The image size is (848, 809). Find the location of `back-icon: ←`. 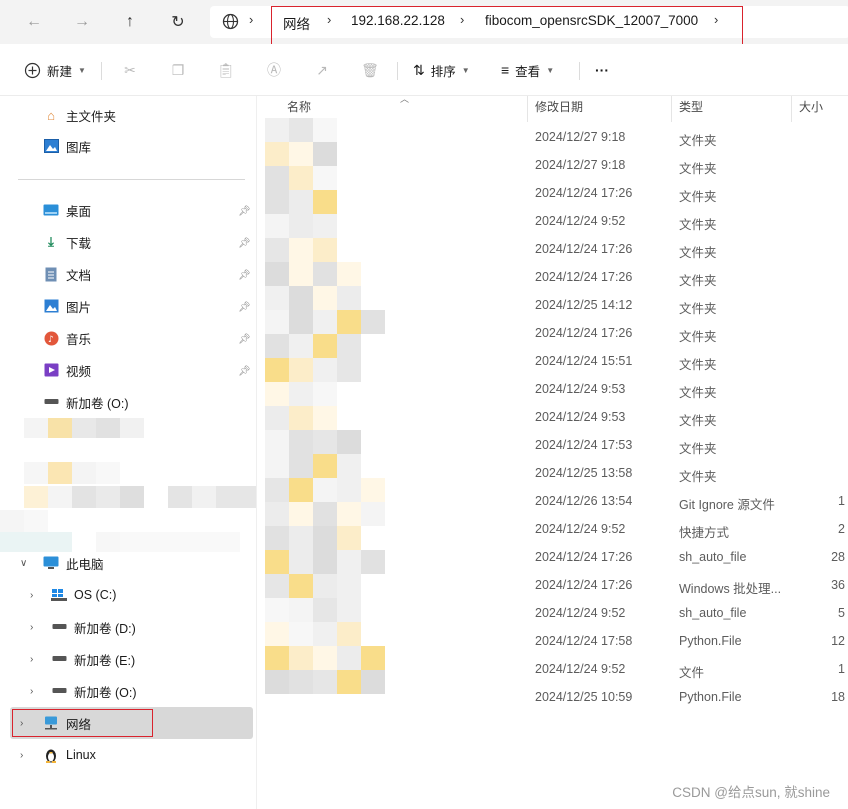

back-icon: ← is located at coordinates (34, 22).